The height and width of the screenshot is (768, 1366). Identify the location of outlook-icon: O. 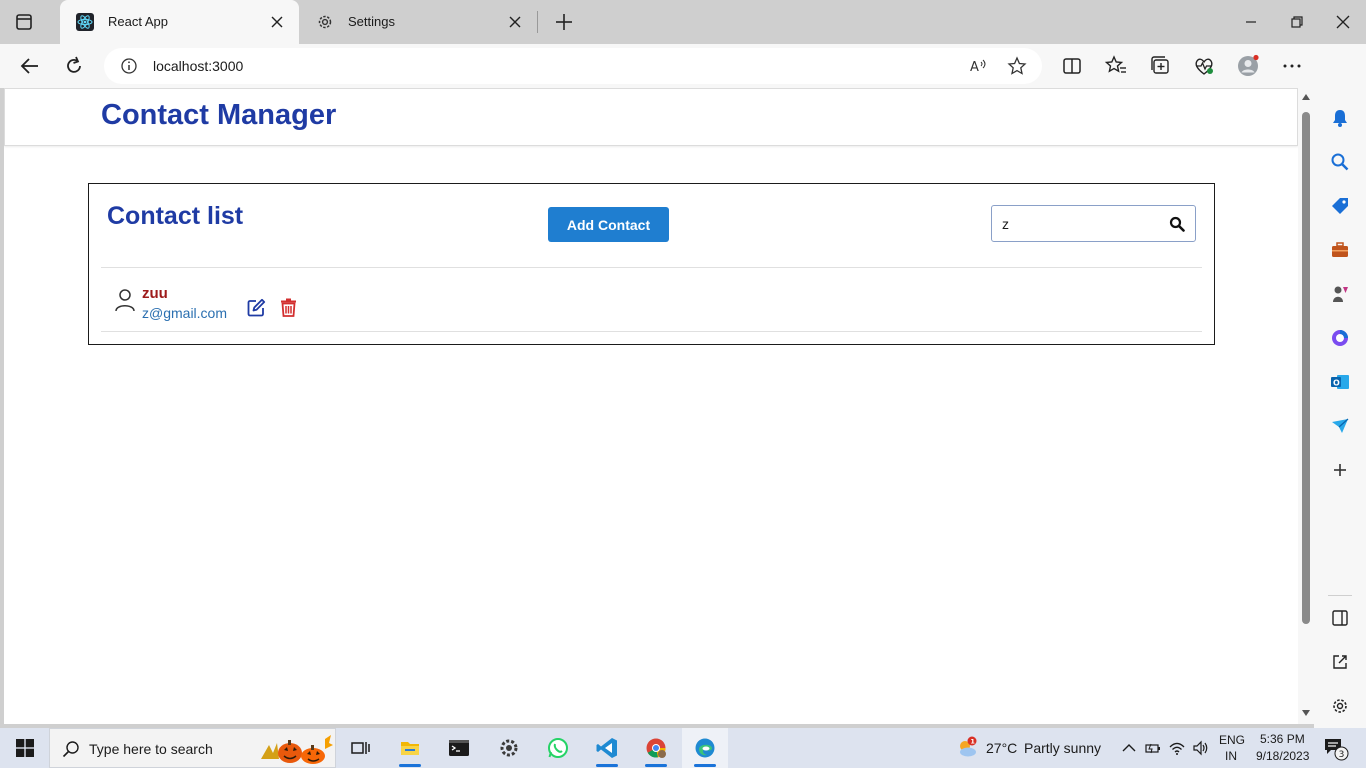
(1340, 382).